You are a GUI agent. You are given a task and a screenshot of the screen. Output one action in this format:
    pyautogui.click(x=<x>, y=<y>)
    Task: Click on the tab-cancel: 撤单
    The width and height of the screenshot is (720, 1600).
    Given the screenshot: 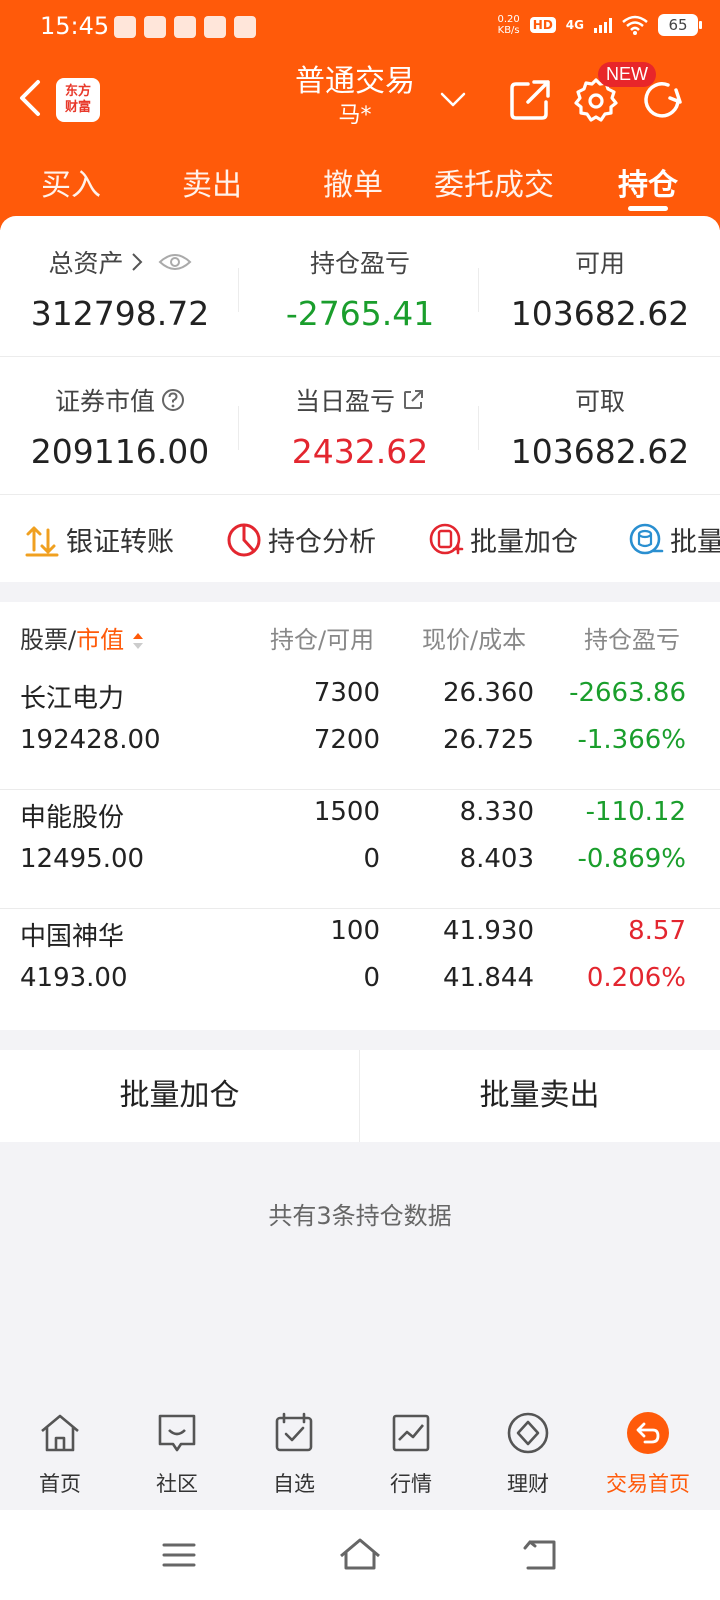 What is the action you would take?
    pyautogui.click(x=353, y=182)
    